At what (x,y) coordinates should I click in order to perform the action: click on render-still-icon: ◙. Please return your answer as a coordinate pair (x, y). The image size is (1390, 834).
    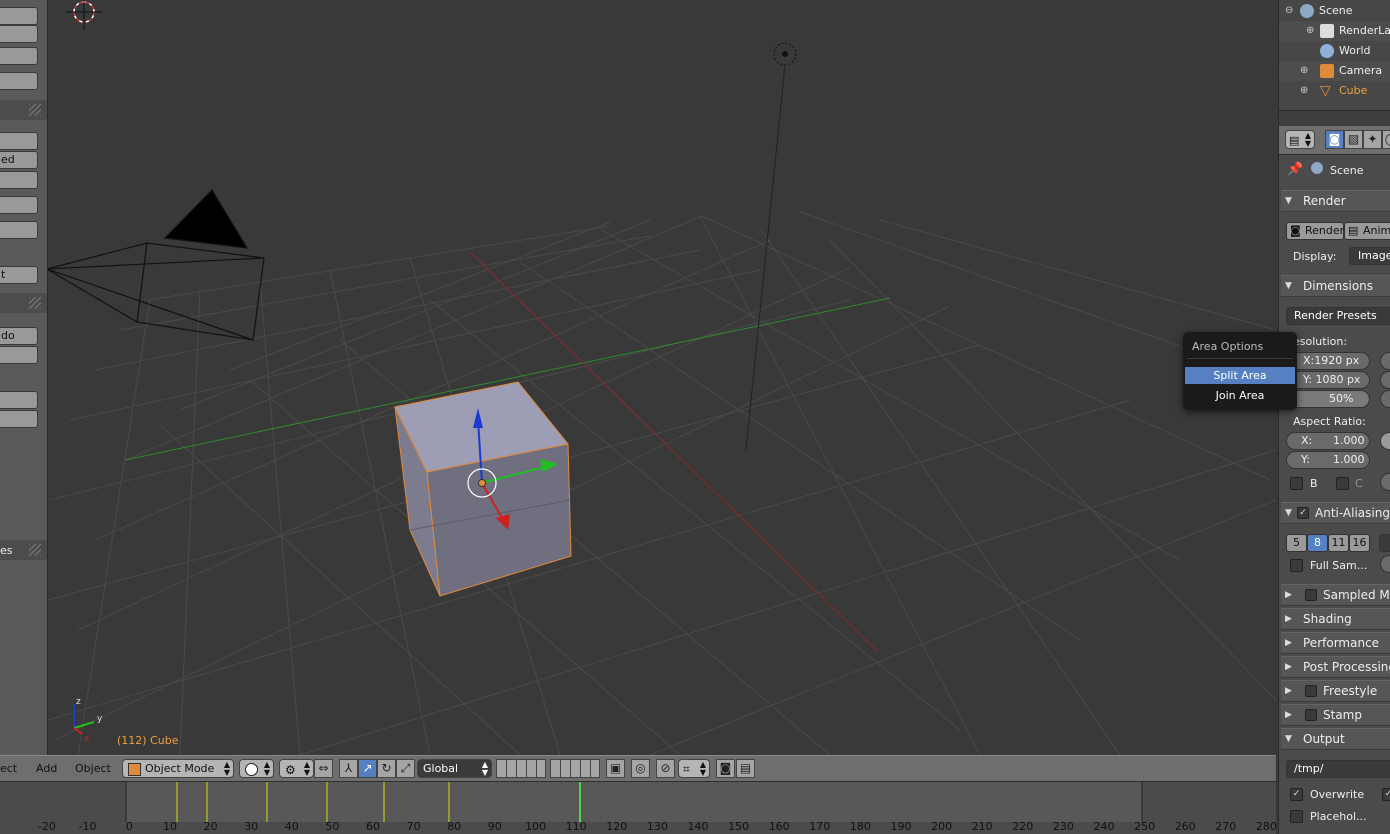
    Looking at the image, I should click on (725, 768).